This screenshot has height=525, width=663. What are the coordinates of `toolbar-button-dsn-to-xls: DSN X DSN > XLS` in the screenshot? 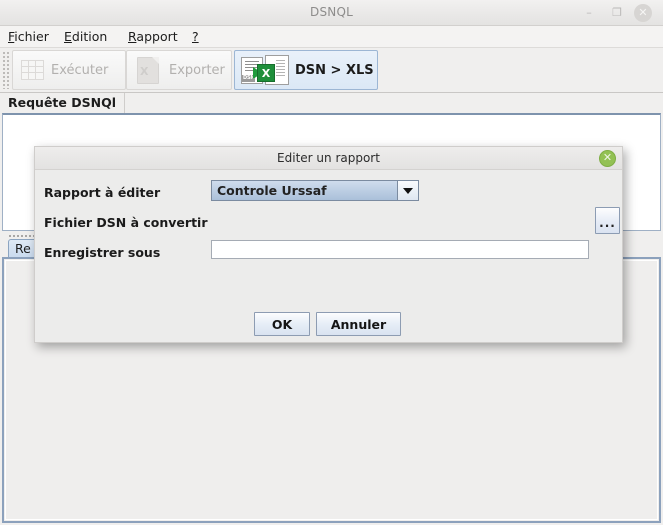 It's located at (306, 70).